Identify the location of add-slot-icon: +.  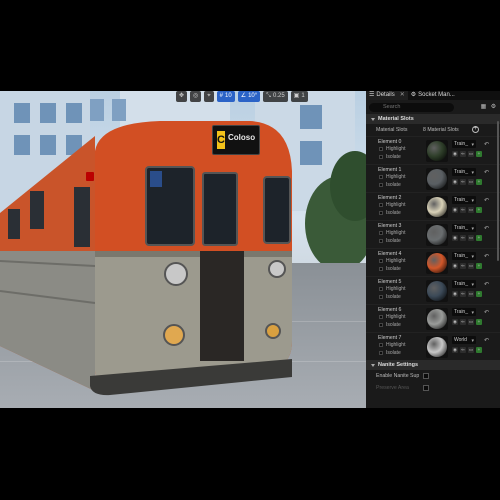
(475, 129).